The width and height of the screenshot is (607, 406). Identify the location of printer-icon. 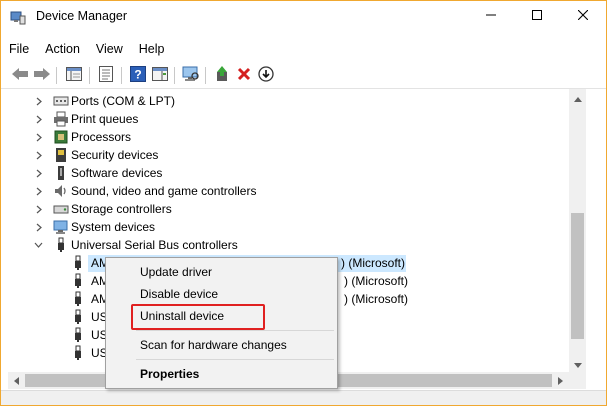
(61, 119).